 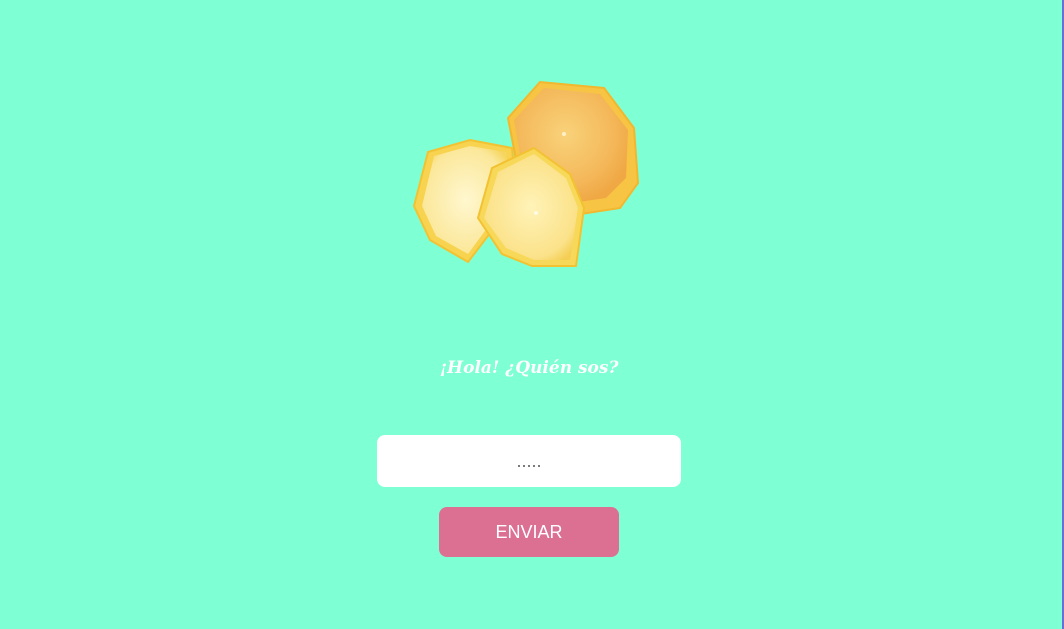 I want to click on send-button: ENVIAR, so click(x=529, y=532).